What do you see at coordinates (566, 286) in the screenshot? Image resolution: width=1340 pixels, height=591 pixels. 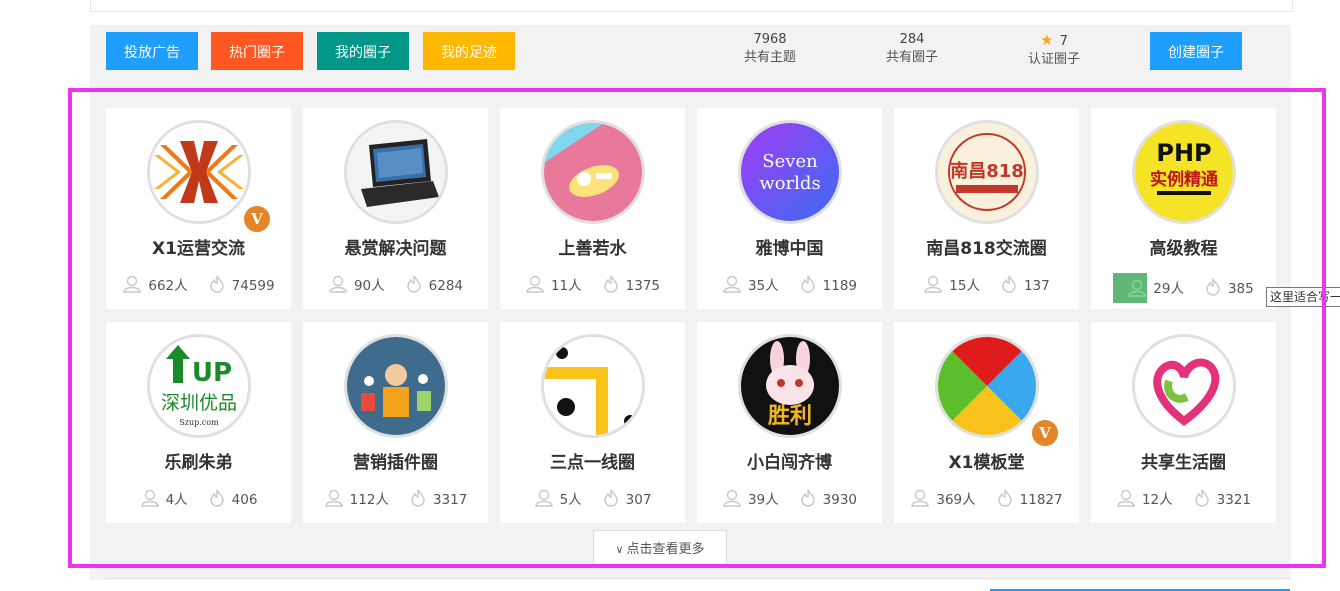 I see `member-count: 11人` at bounding box center [566, 286].